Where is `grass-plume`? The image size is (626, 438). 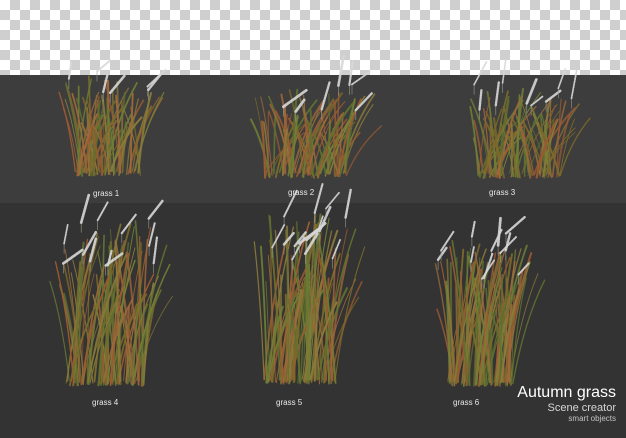
grass-plume is located at coordinates (104, 66).